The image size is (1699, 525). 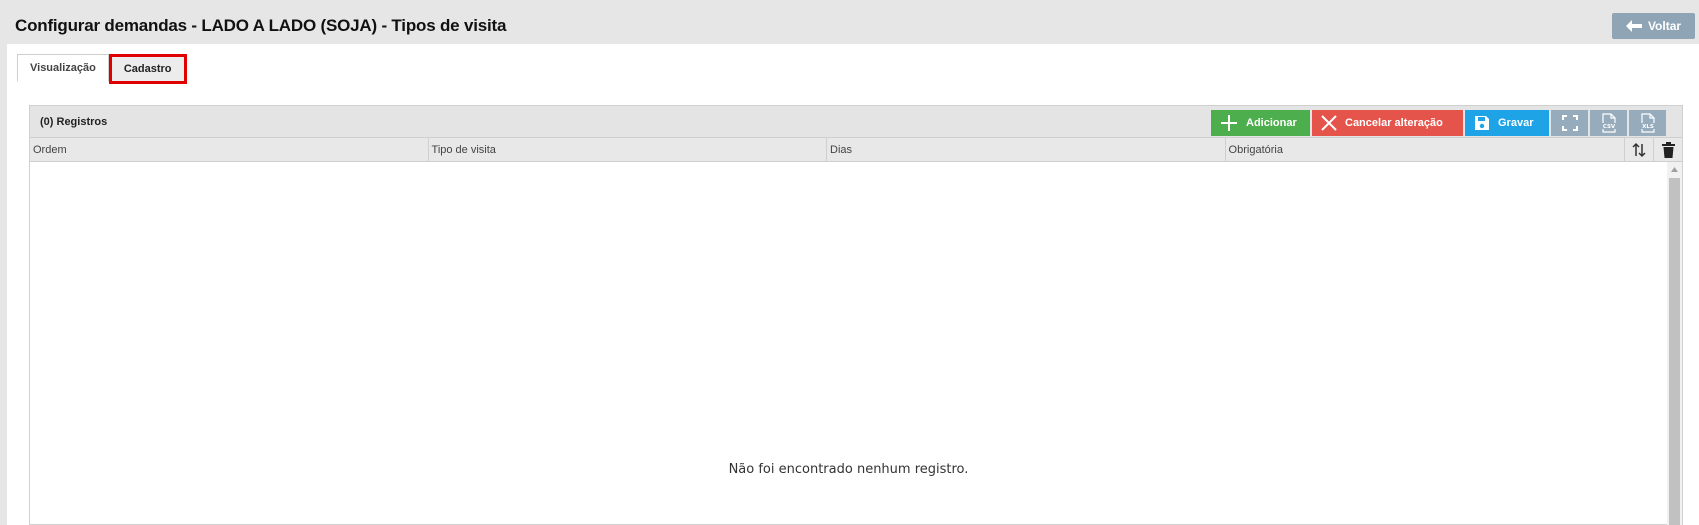 I want to click on trash-icon, so click(x=1668, y=150).